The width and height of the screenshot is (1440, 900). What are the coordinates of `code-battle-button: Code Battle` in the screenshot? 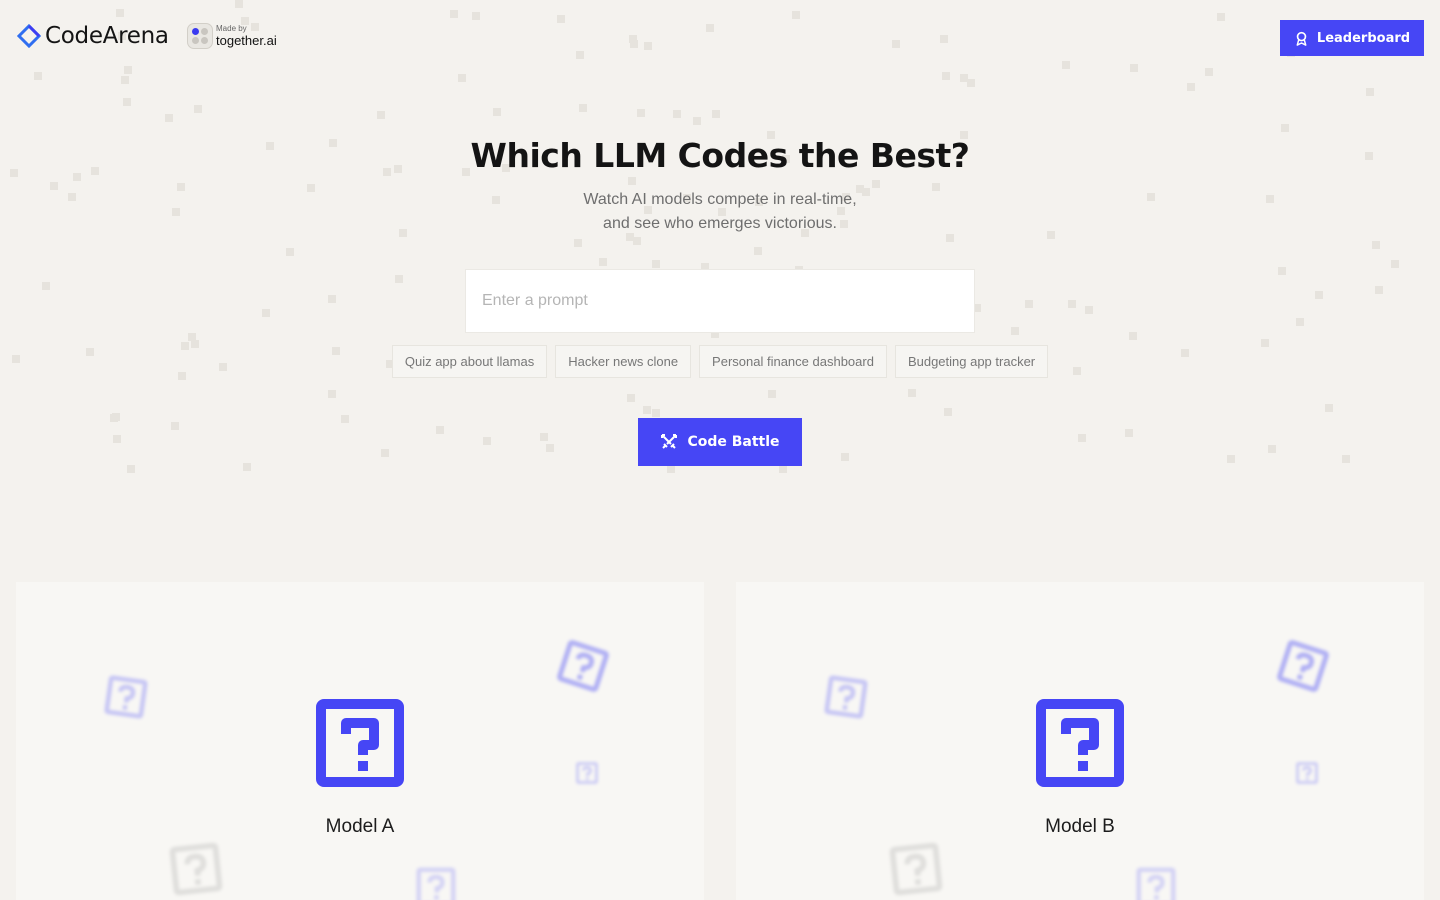 It's located at (720, 442).